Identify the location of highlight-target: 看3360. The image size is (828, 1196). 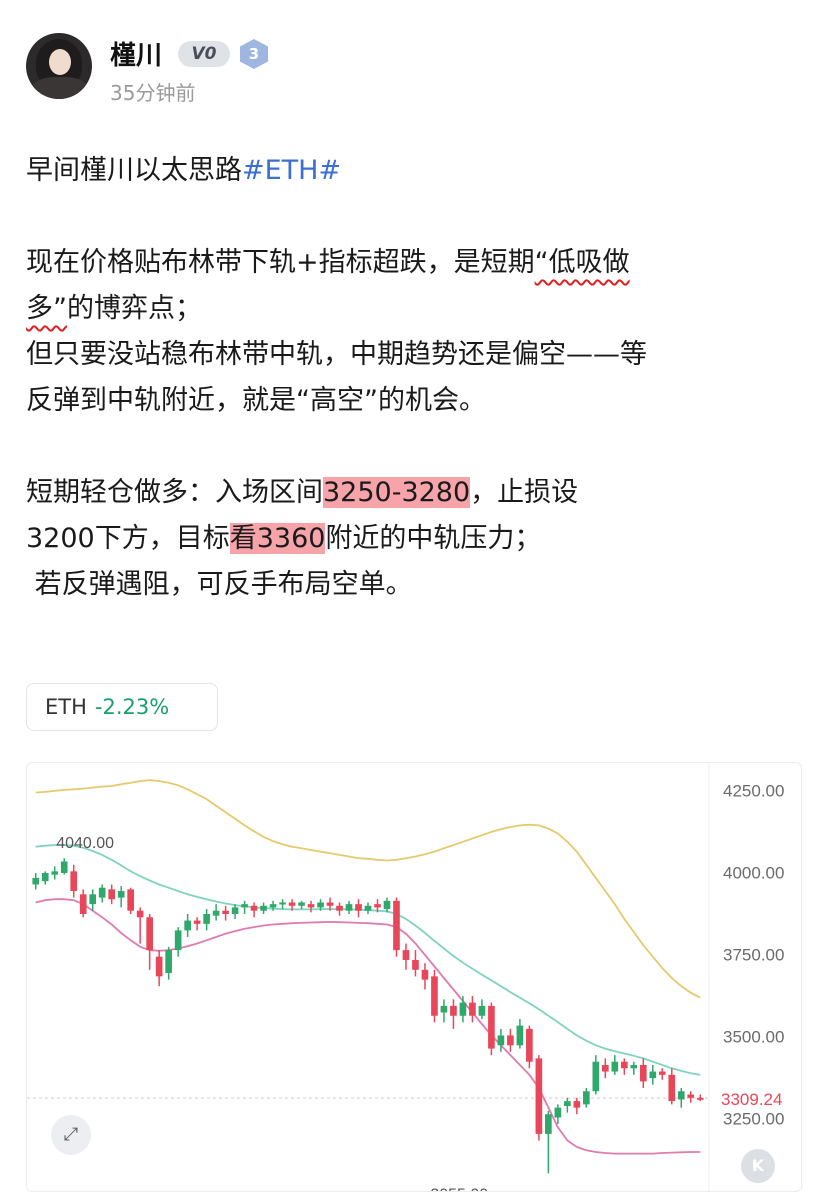
(277, 538).